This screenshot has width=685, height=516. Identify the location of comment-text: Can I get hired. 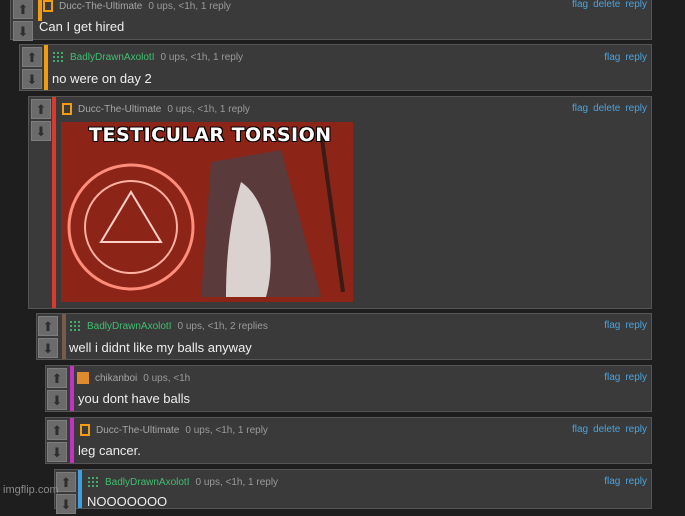
(82, 26).